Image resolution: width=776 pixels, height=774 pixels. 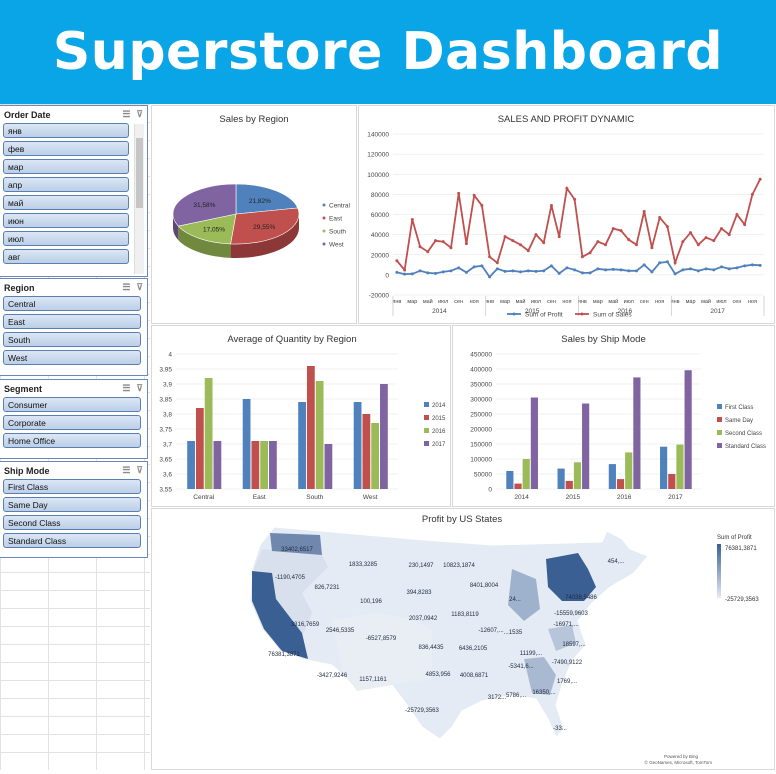 I want to click on slicer-order-date: Order Date ☰ ⊽ янв фев мар апр май июн июл авг, so click(x=74, y=191).